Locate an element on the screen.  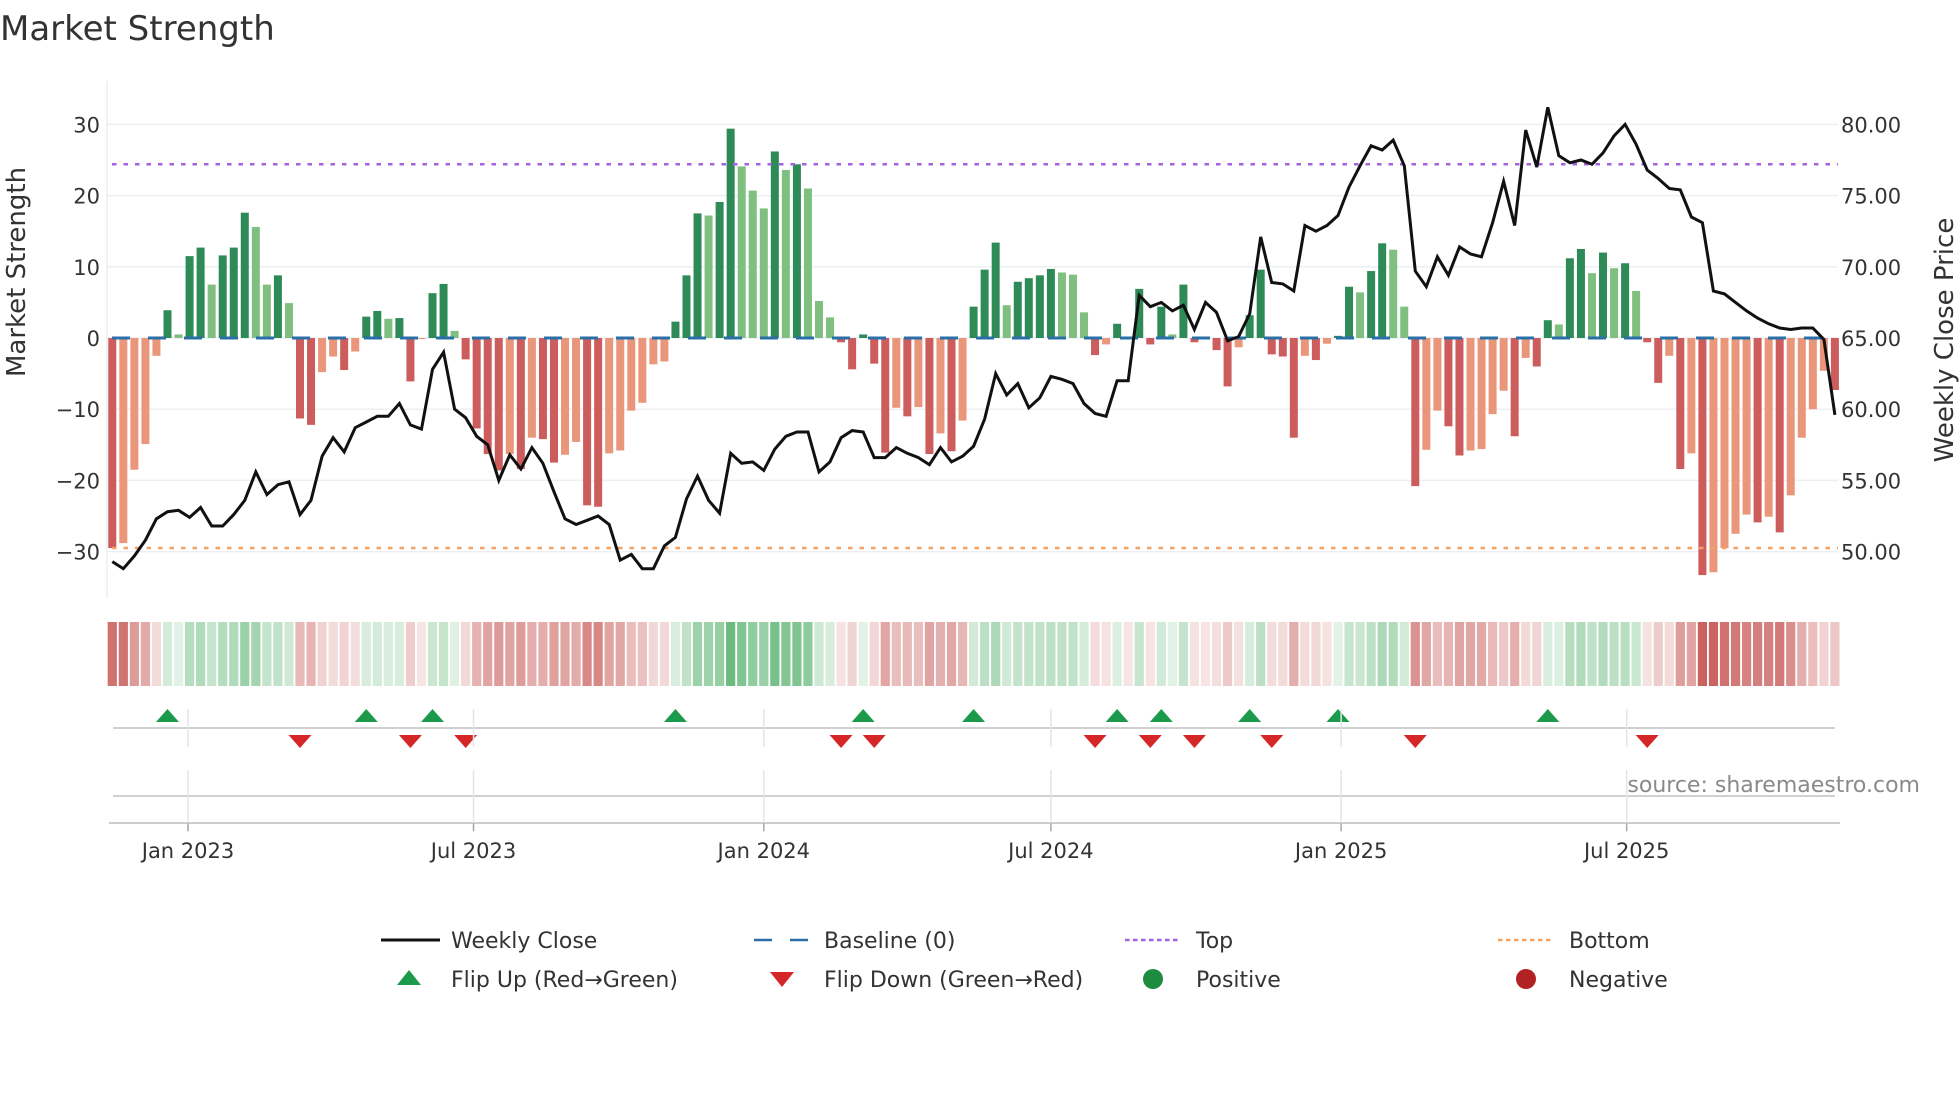
y2-tick-label: 70.00 is located at coordinates (1871, 268).